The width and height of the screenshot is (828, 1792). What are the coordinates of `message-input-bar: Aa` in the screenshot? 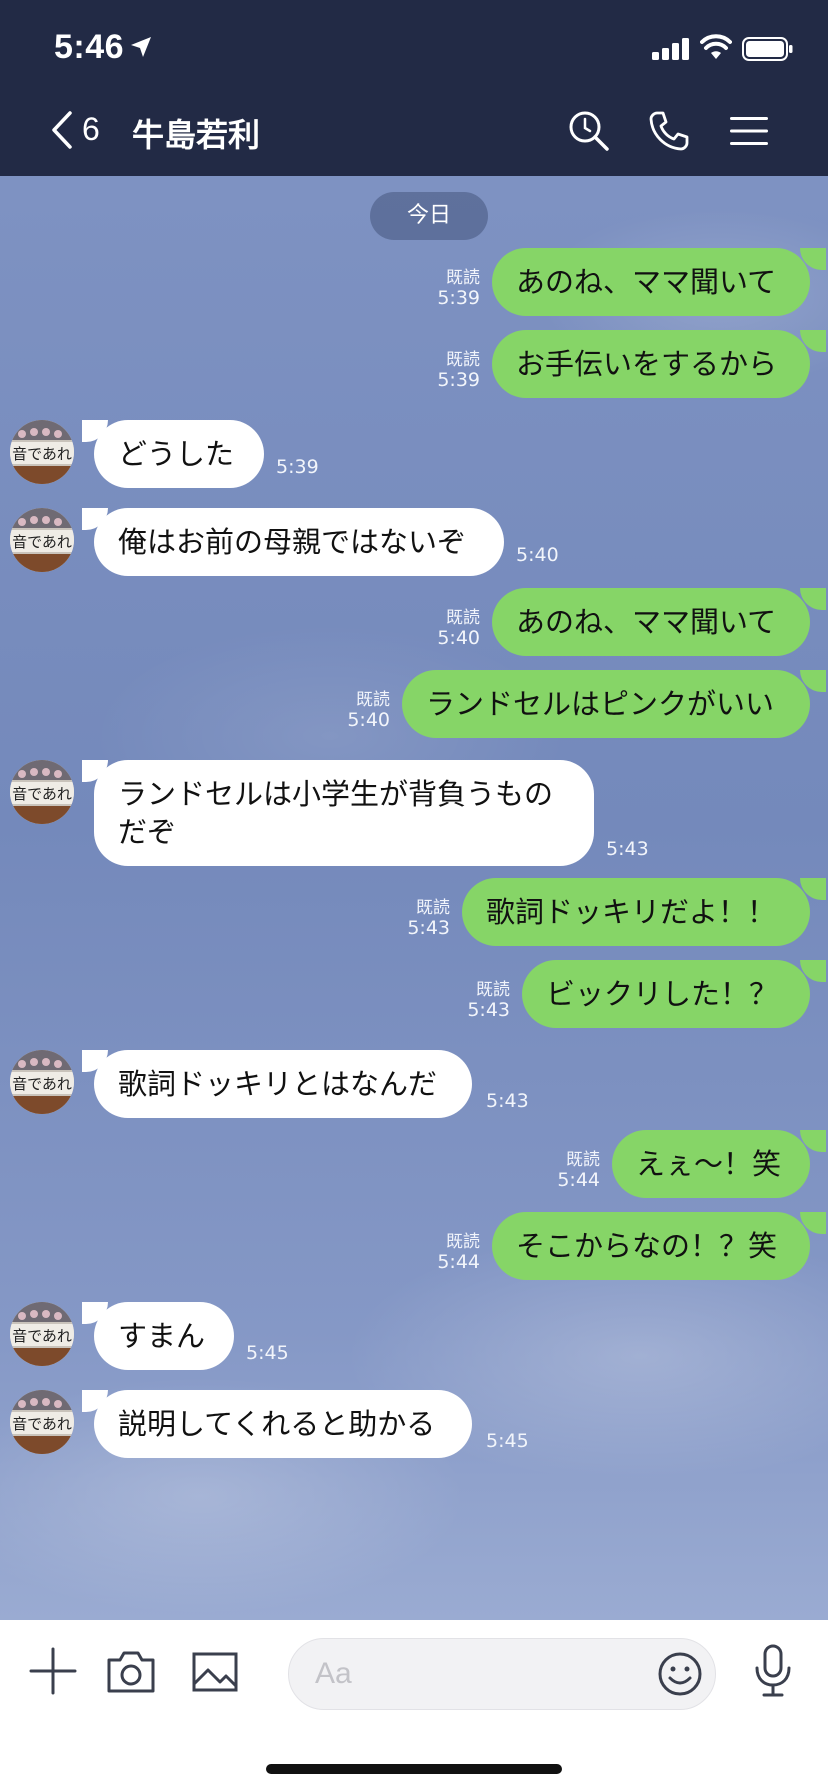 It's located at (414, 1706).